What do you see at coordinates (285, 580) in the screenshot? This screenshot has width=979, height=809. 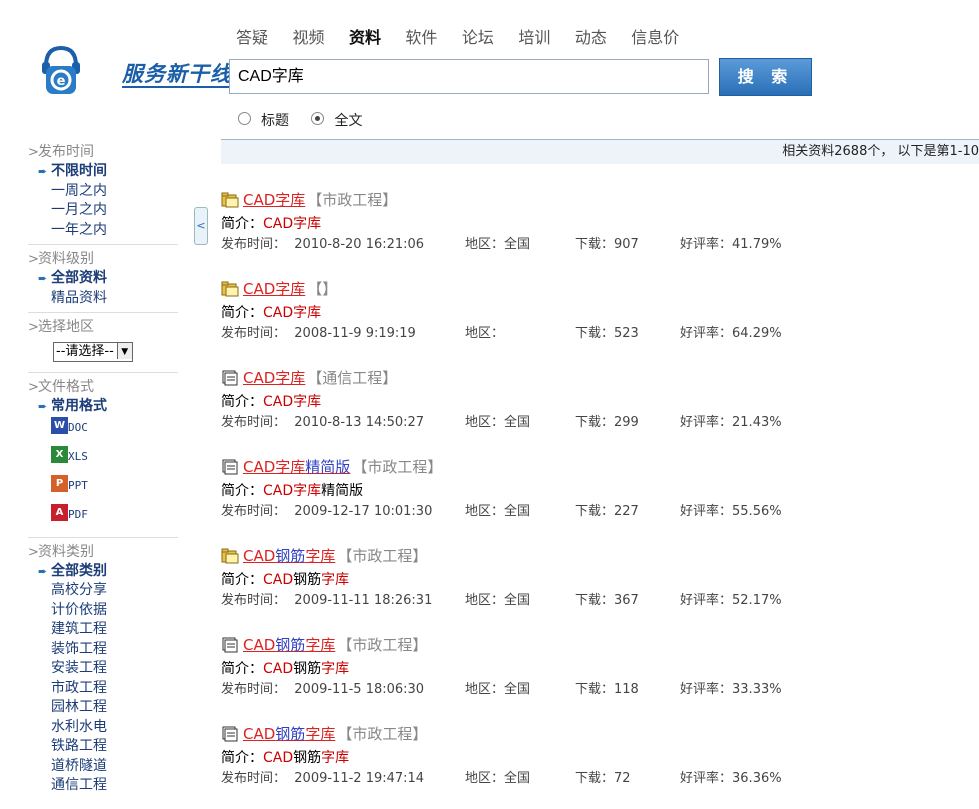 I see `result-description: 简介：CAD钢筋字库` at bounding box center [285, 580].